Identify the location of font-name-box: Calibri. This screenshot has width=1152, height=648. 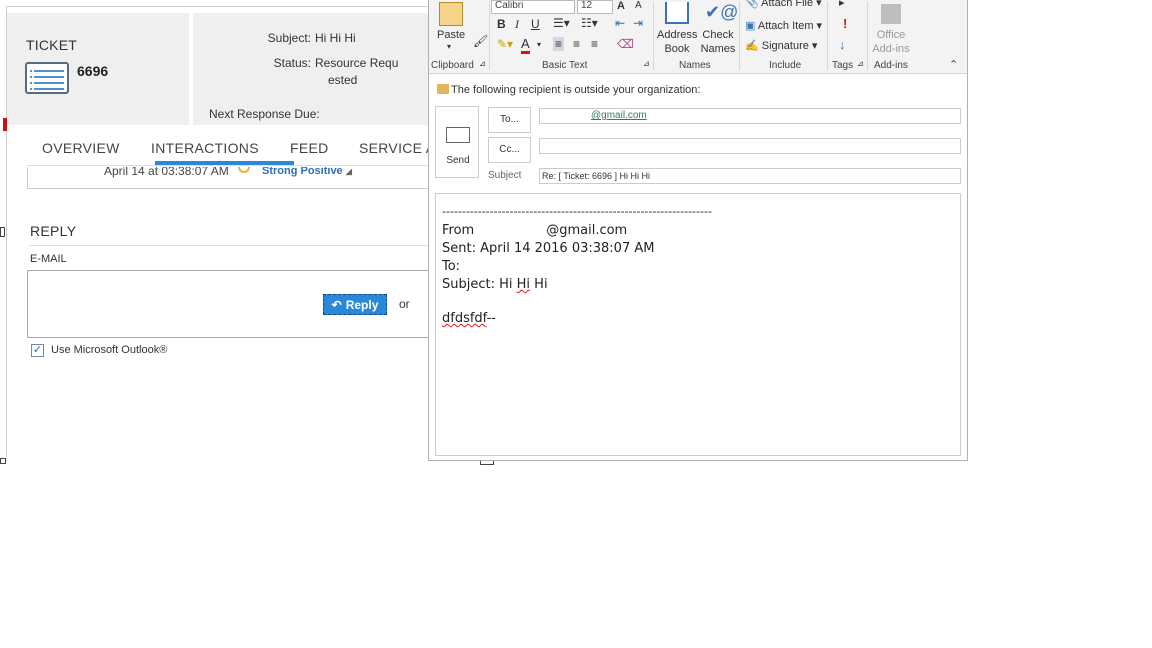
(533, 7).